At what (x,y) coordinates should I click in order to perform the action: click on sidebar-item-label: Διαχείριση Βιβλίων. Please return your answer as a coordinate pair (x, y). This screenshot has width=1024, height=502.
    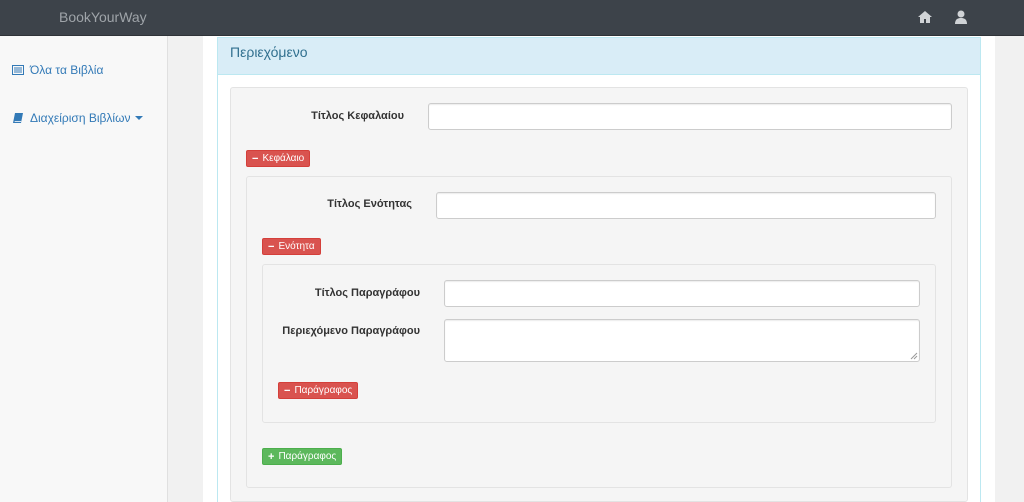
    Looking at the image, I should click on (80, 118).